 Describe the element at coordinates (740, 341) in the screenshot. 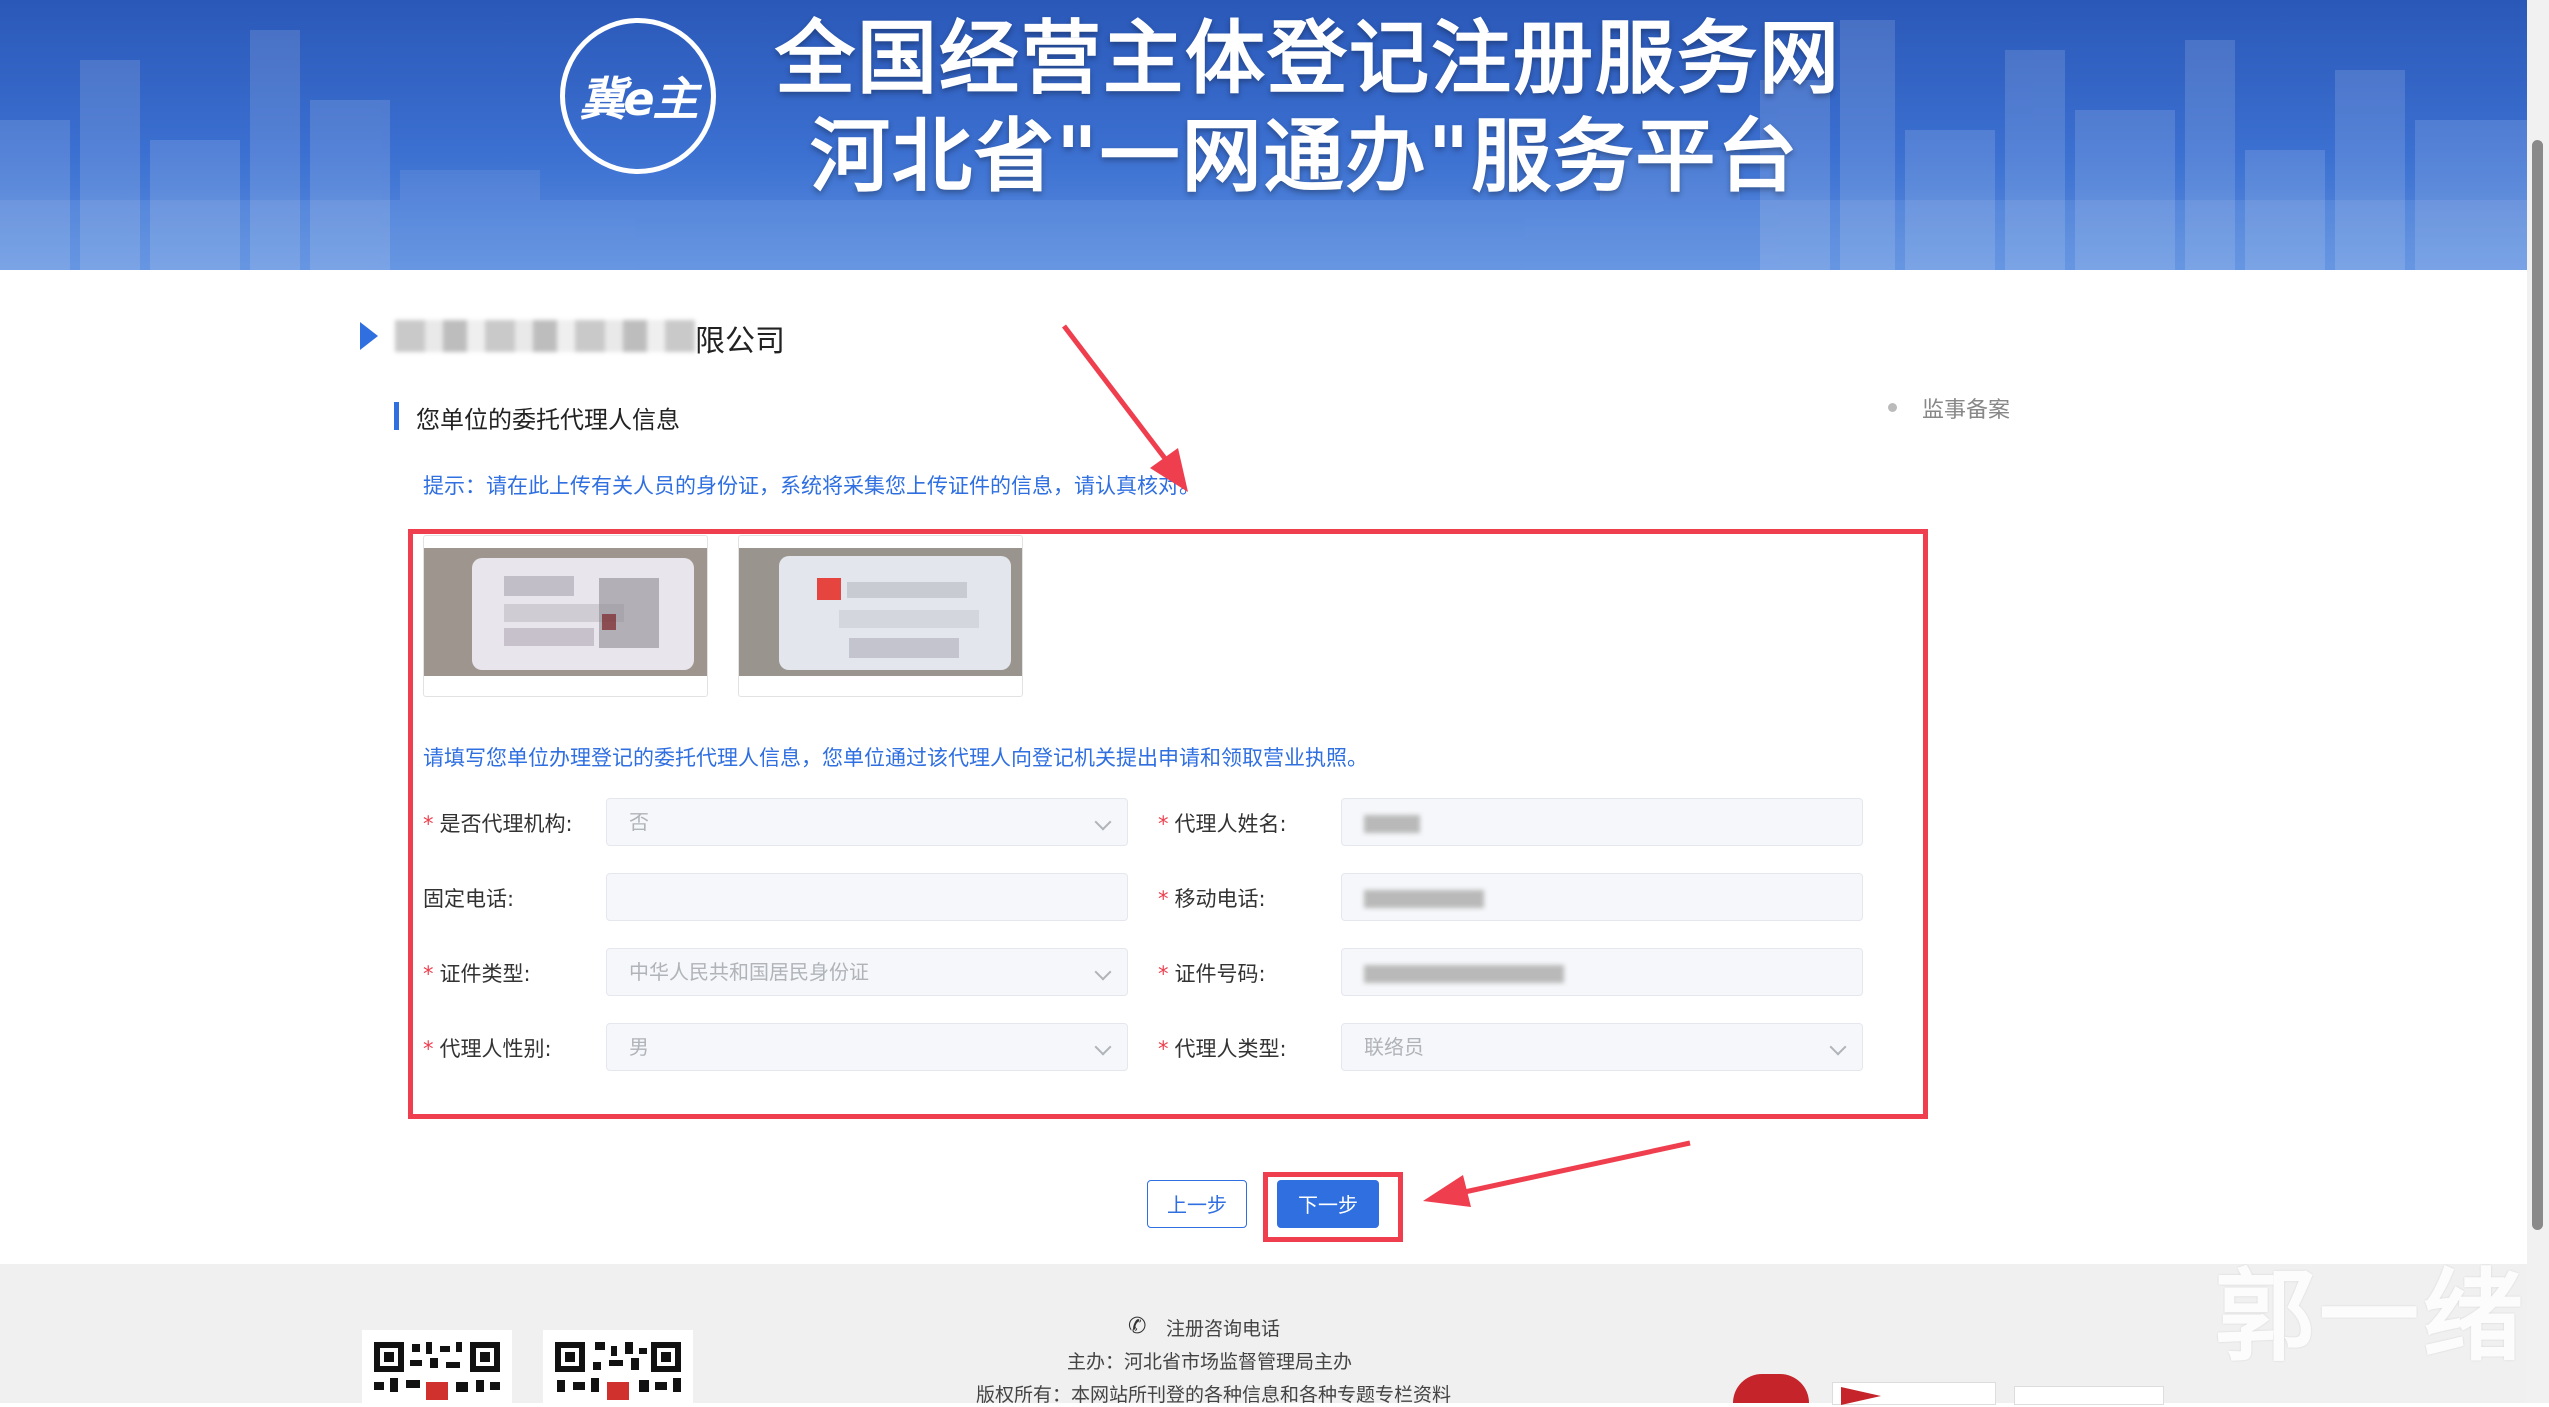

I see `company-name: 限公司` at that location.